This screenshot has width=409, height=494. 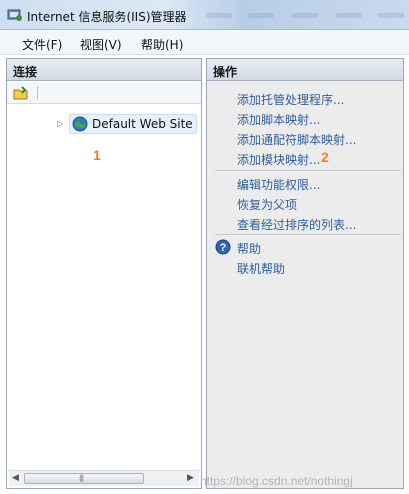 I want to click on action-help: 帮助, so click(x=249, y=248).